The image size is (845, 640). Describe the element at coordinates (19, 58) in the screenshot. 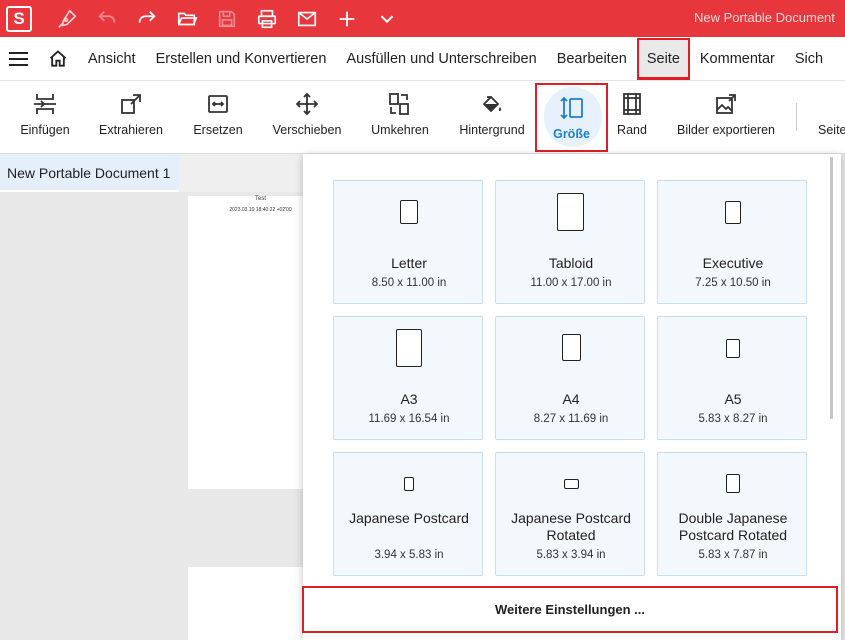

I see `hamburger-menu-icon` at that location.